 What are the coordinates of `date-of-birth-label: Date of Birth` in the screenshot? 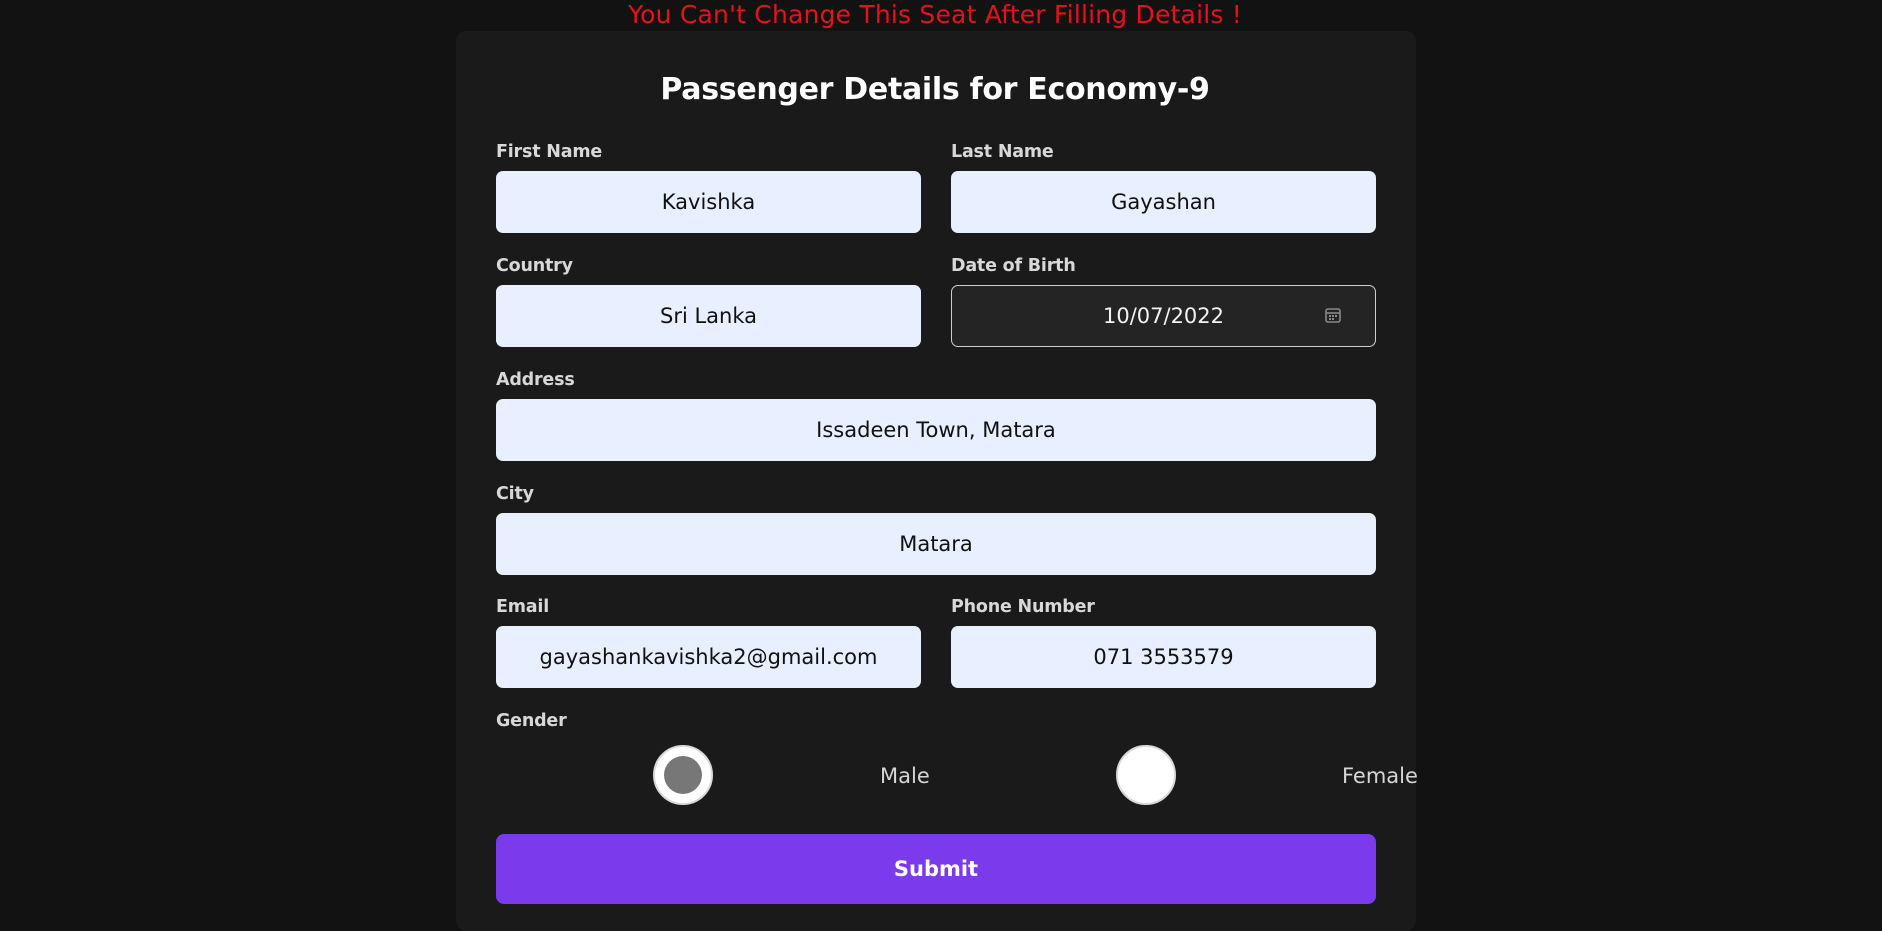 It's located at (1013, 266).